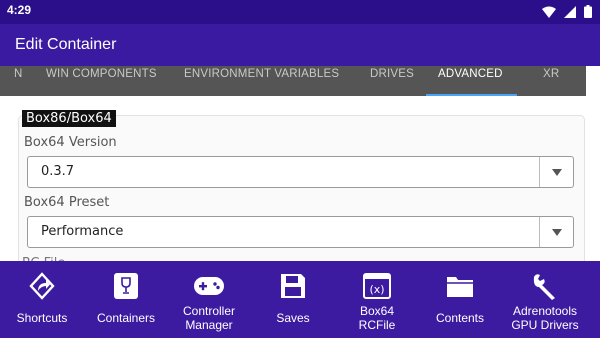 This screenshot has height=338, width=600. I want to click on variable-icon: (x), so click(377, 286).